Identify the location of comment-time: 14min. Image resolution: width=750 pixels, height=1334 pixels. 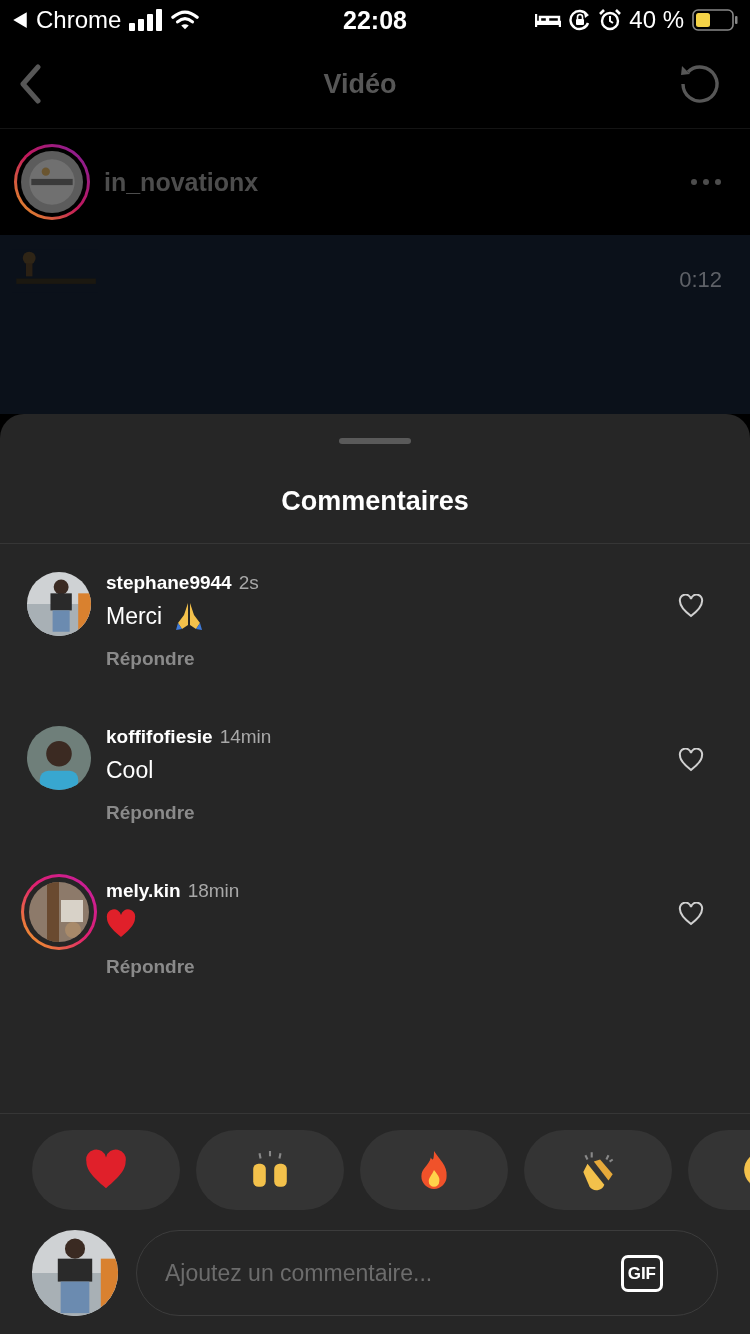
(245, 737).